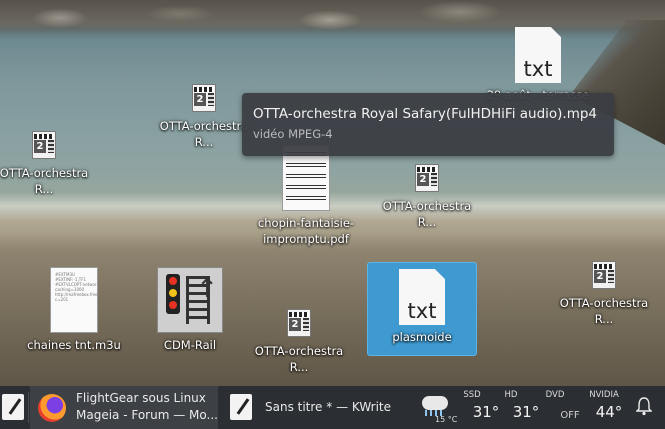 This screenshot has height=429, width=665. I want to click on kwrite-launcher, so click(13, 407).